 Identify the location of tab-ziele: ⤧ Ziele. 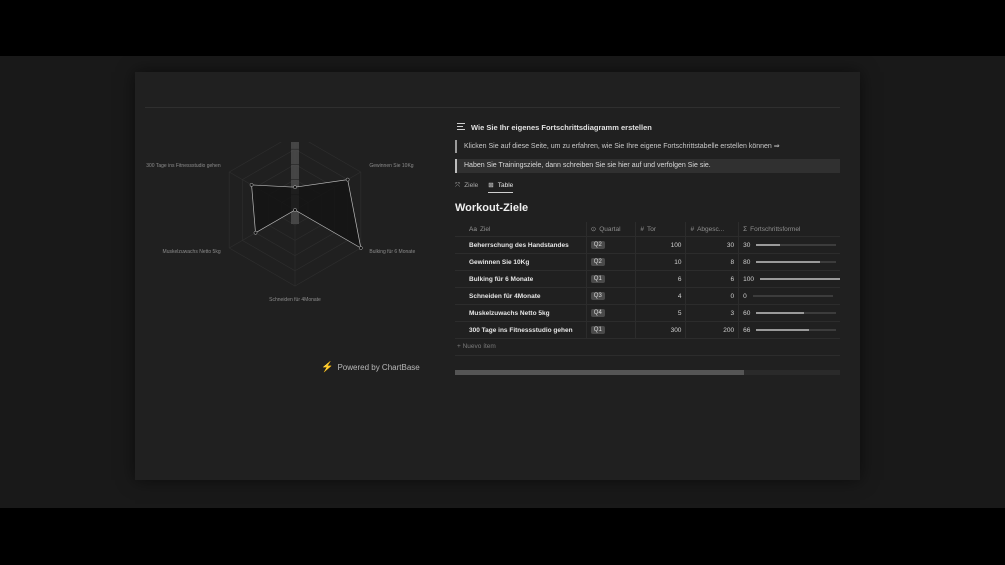
(466, 187).